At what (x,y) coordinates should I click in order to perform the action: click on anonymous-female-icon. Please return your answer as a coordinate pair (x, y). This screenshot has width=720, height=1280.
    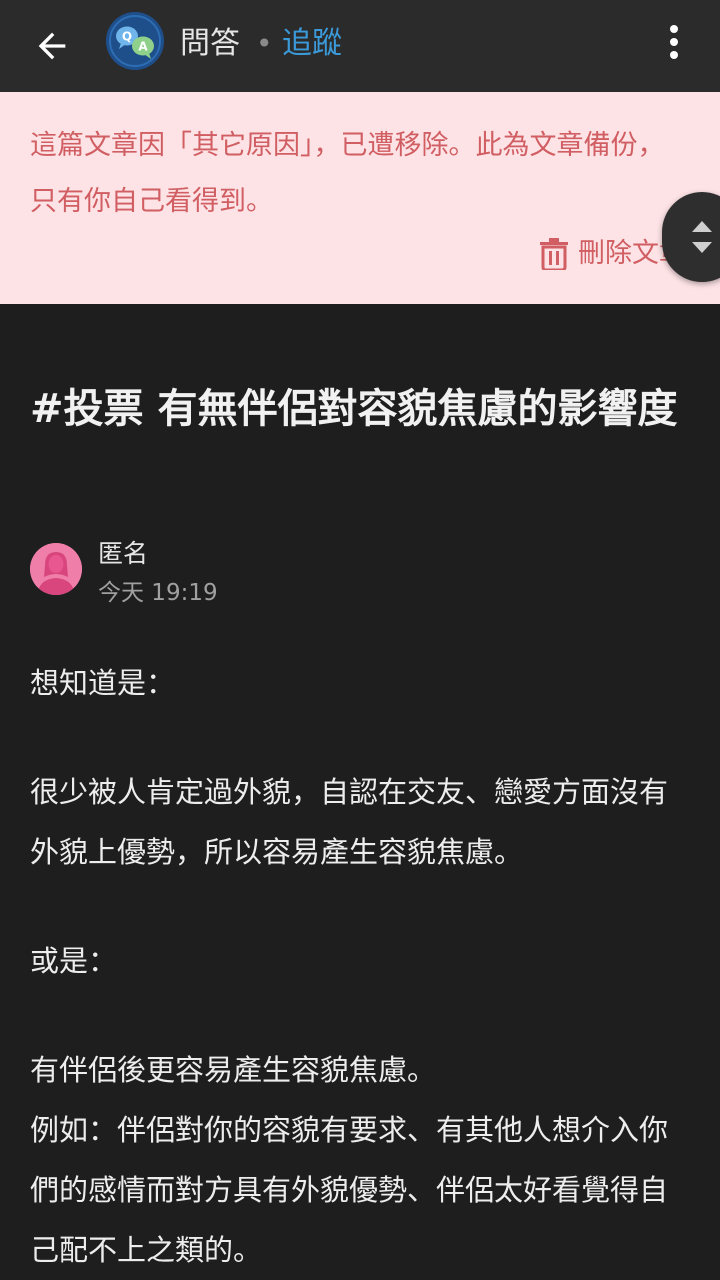
    Looking at the image, I should click on (56, 569).